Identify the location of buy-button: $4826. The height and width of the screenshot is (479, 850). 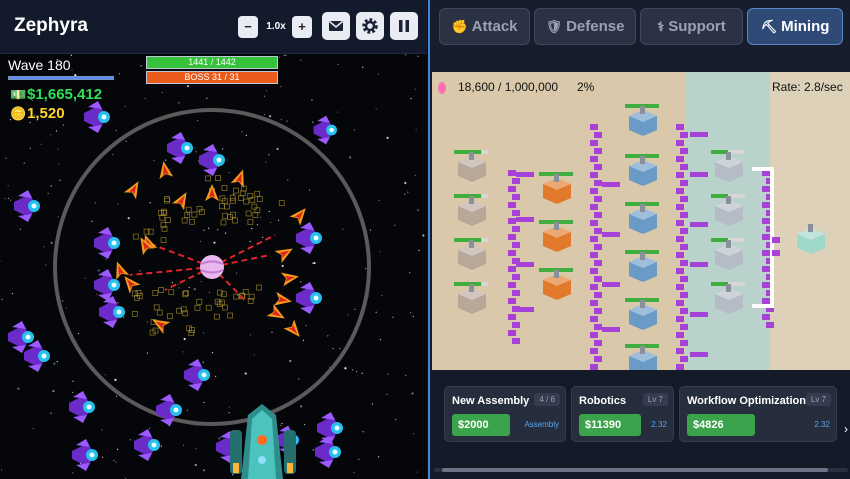
(721, 425).